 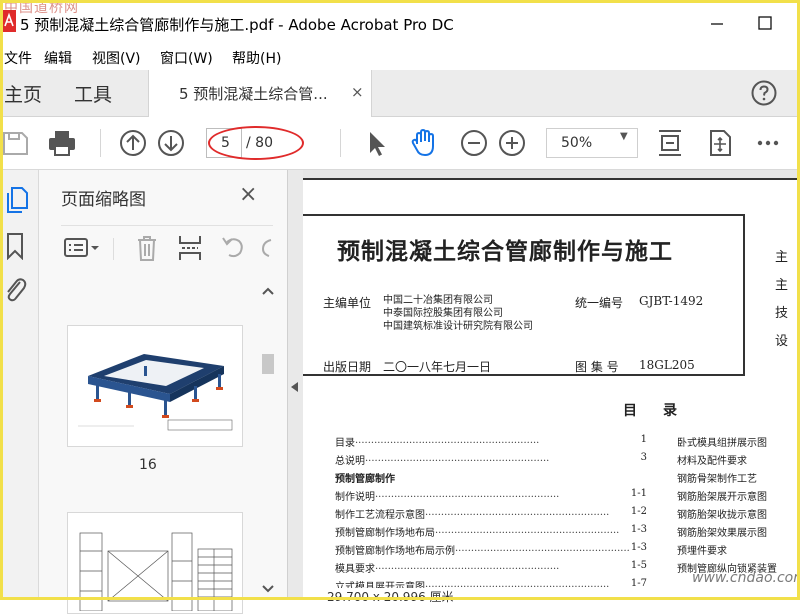 I want to click on zoom-out-icon, so click(x=474, y=143).